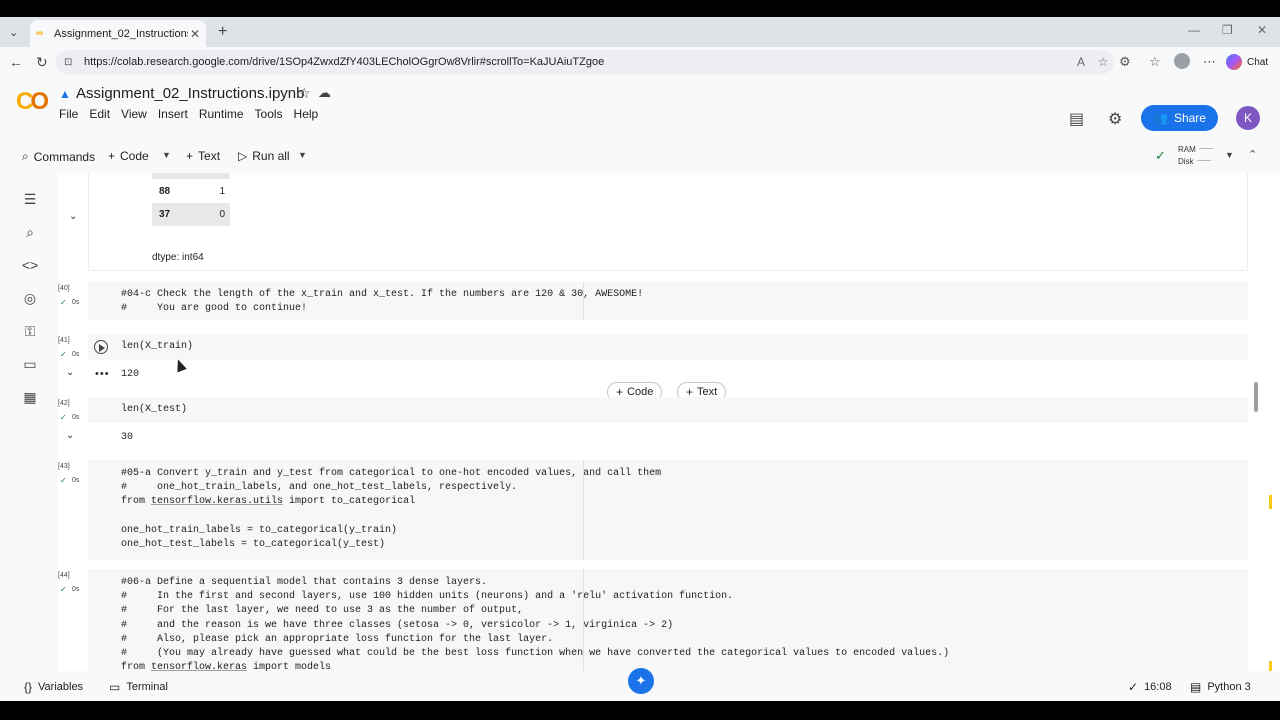 The width and height of the screenshot is (1280, 720). Describe the element at coordinates (64, 288) in the screenshot. I see `cell-40-execution-count: [40]` at that location.